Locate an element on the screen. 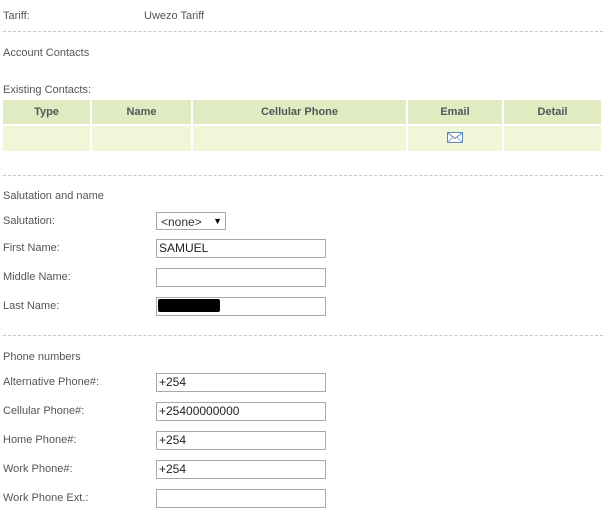 The width and height of the screenshot is (603, 510). column-header-email: Email is located at coordinates (455, 112).